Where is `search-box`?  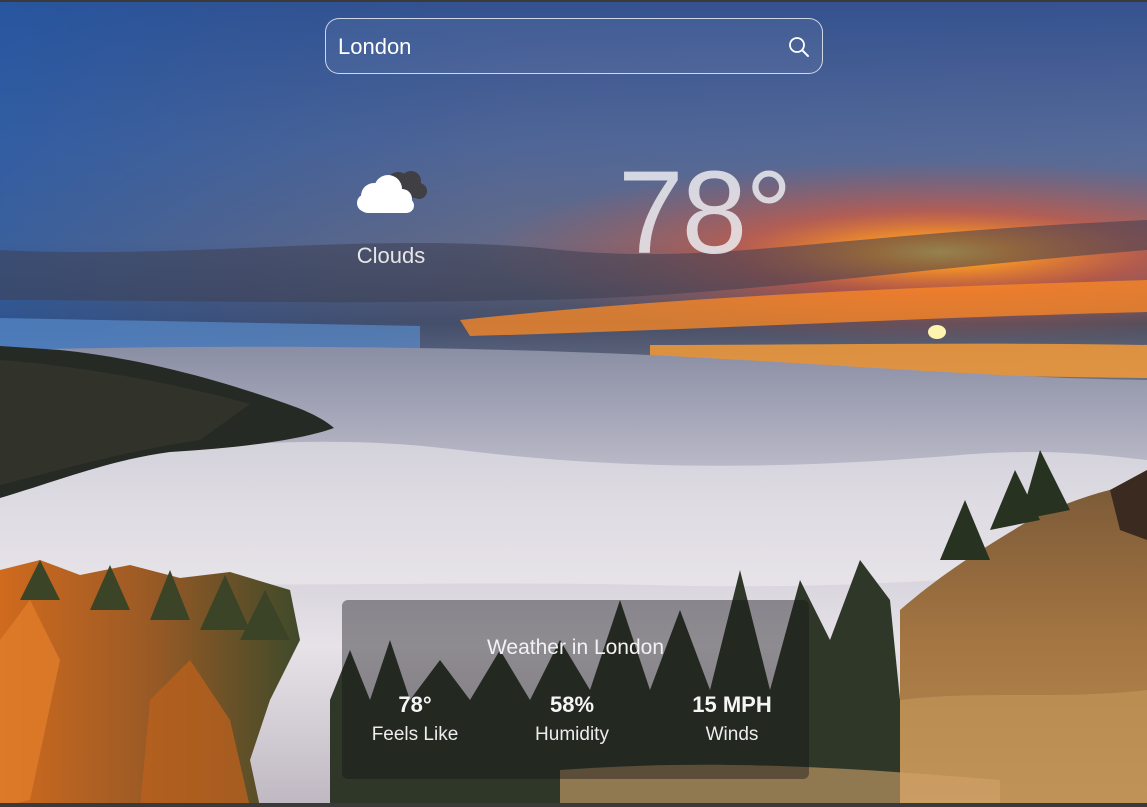
search-box is located at coordinates (574, 46).